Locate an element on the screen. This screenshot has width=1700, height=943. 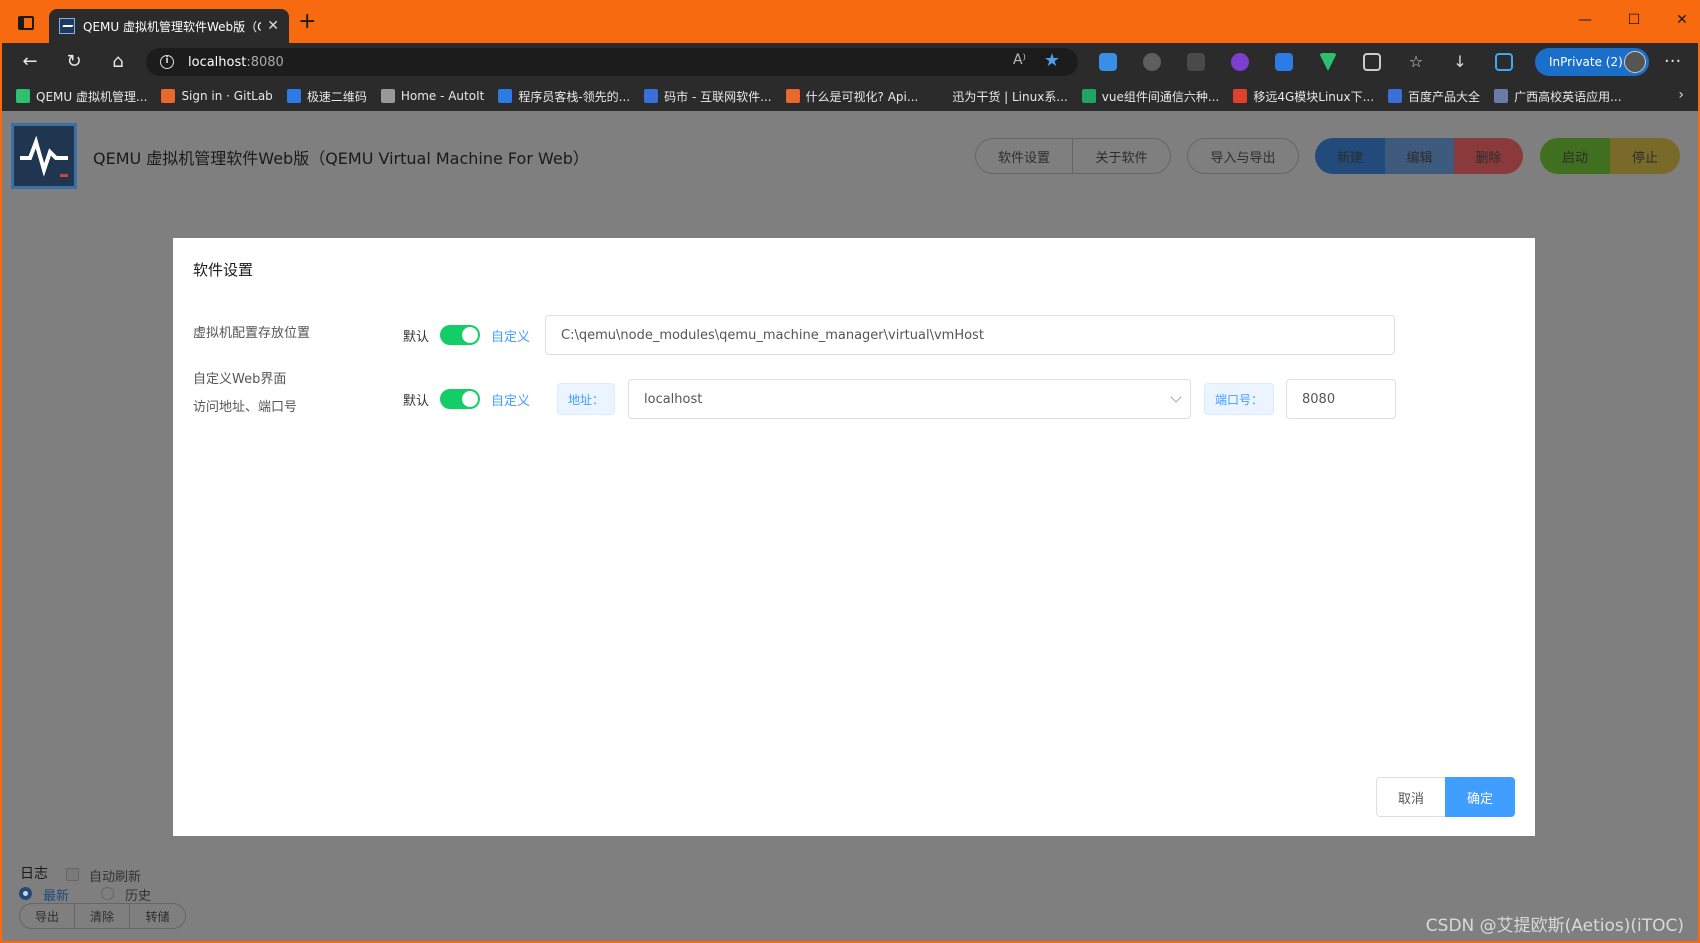
port-input: 8080 is located at coordinates (1341, 399).